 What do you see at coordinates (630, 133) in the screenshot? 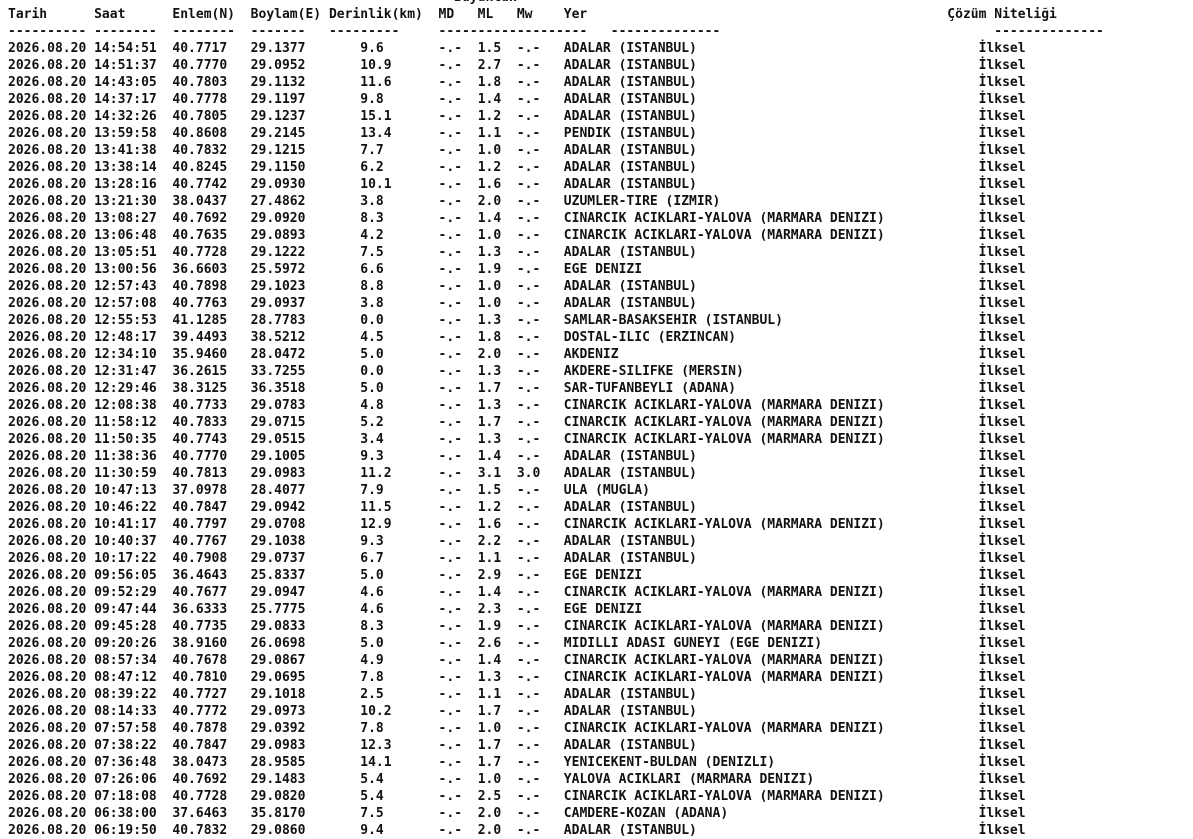
I see `cell-location: PENDIK (ISTANBUL)` at bounding box center [630, 133].